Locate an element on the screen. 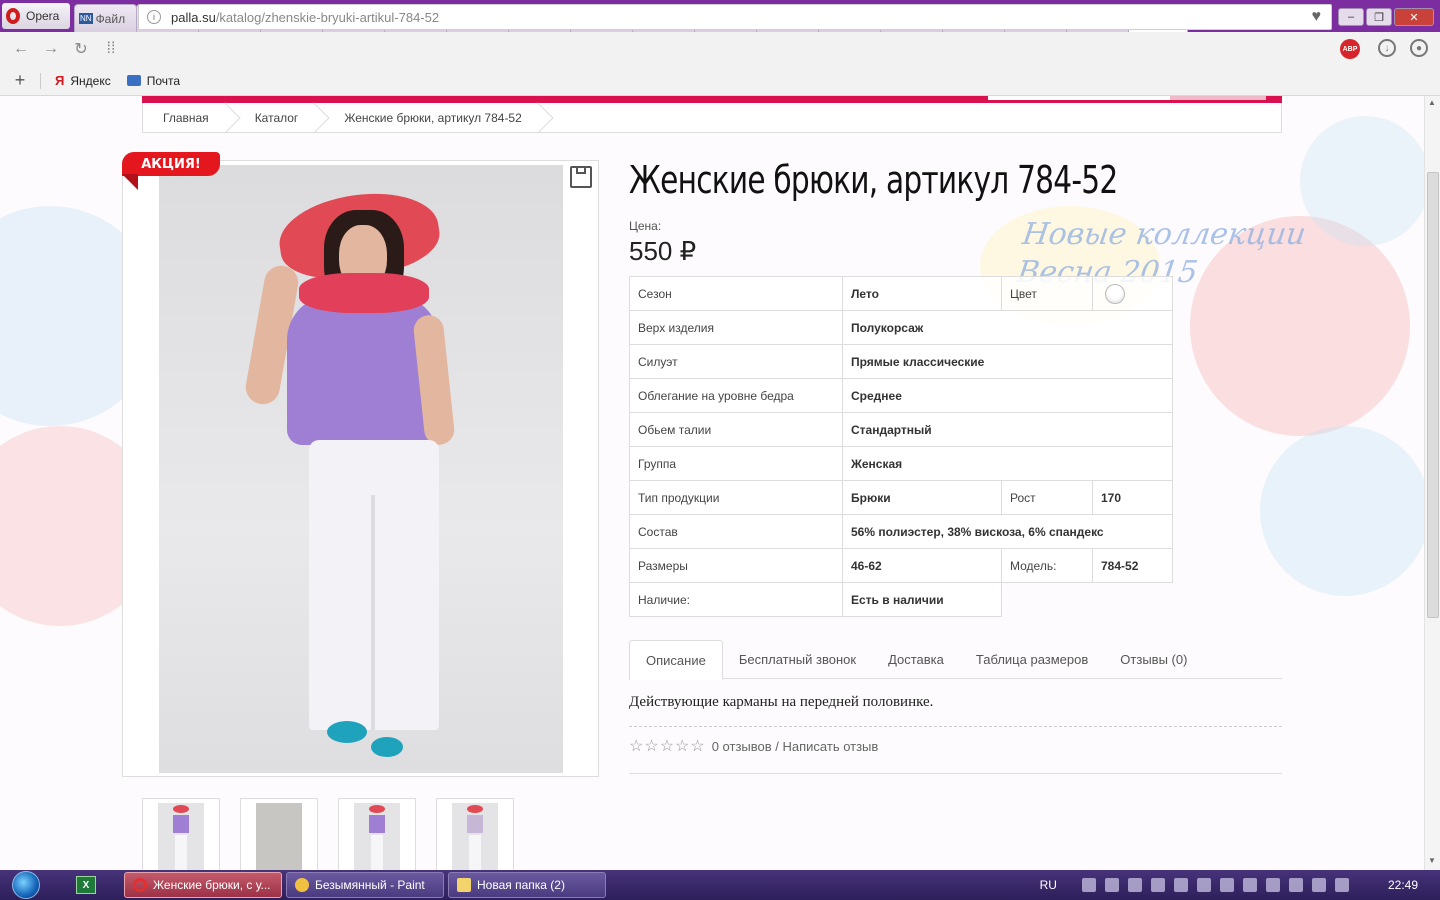  speed-dial-icon: ⁞⁞ is located at coordinates (111, 49).